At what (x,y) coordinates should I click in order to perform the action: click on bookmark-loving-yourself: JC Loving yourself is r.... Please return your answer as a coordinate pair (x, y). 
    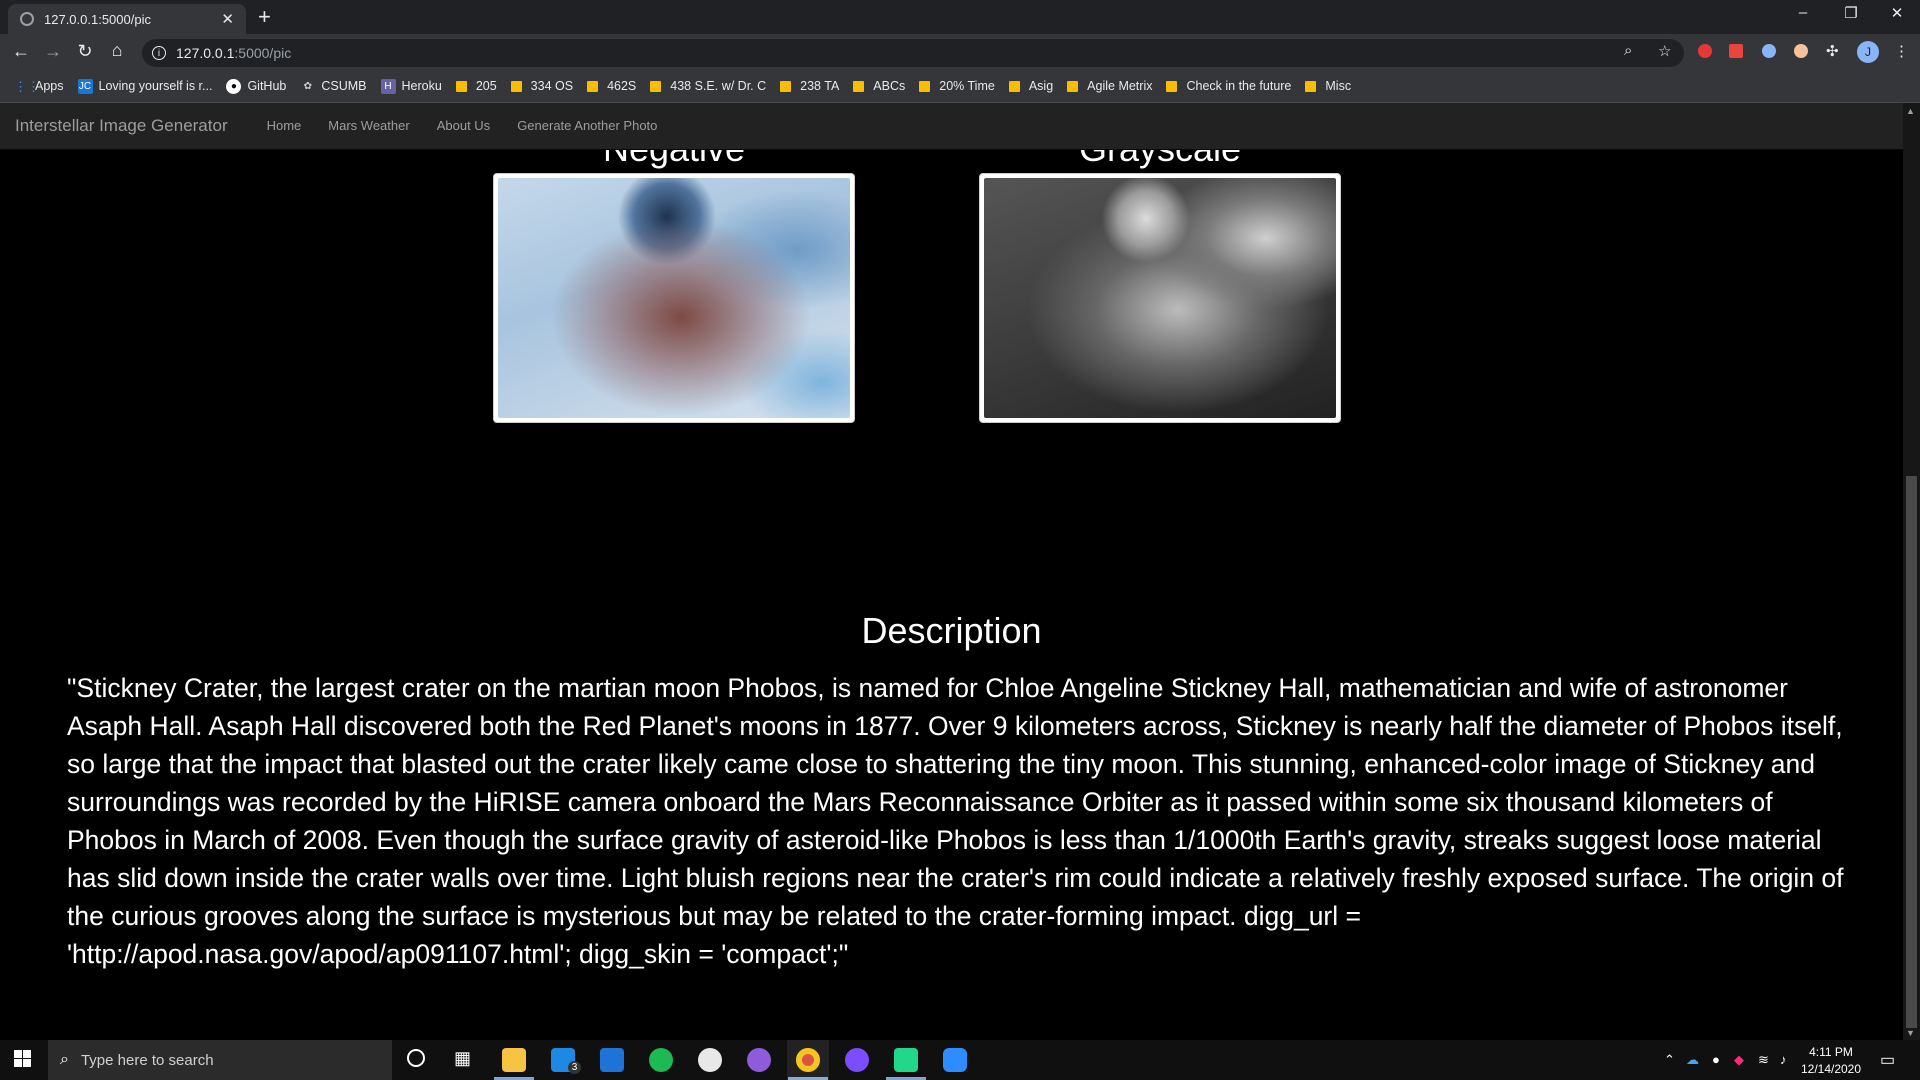
    Looking at the image, I should click on (144, 86).